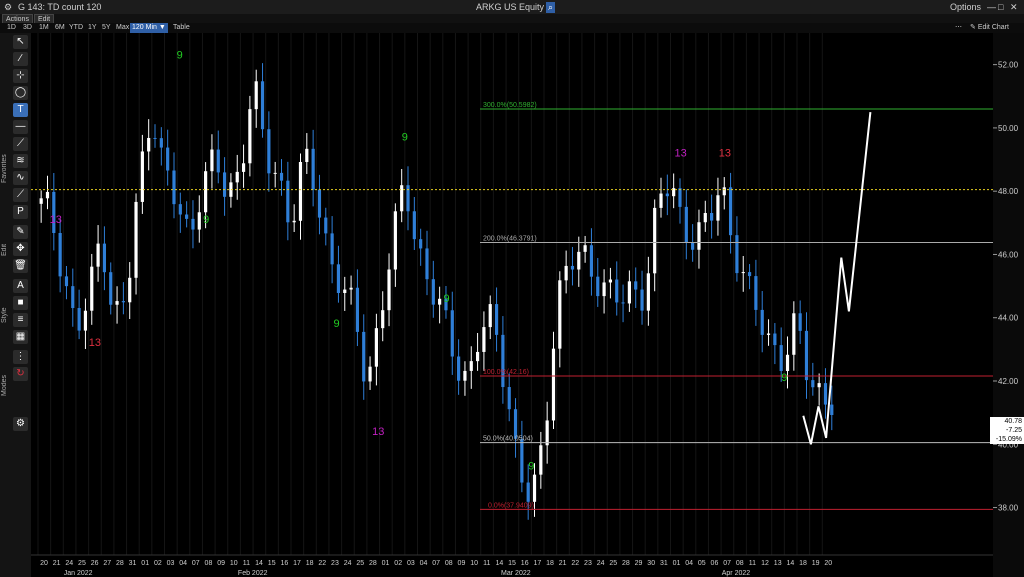 This screenshot has height=577, width=1024. What do you see at coordinates (20, 110) in the screenshot?
I see `text-icon: T` at bounding box center [20, 110].